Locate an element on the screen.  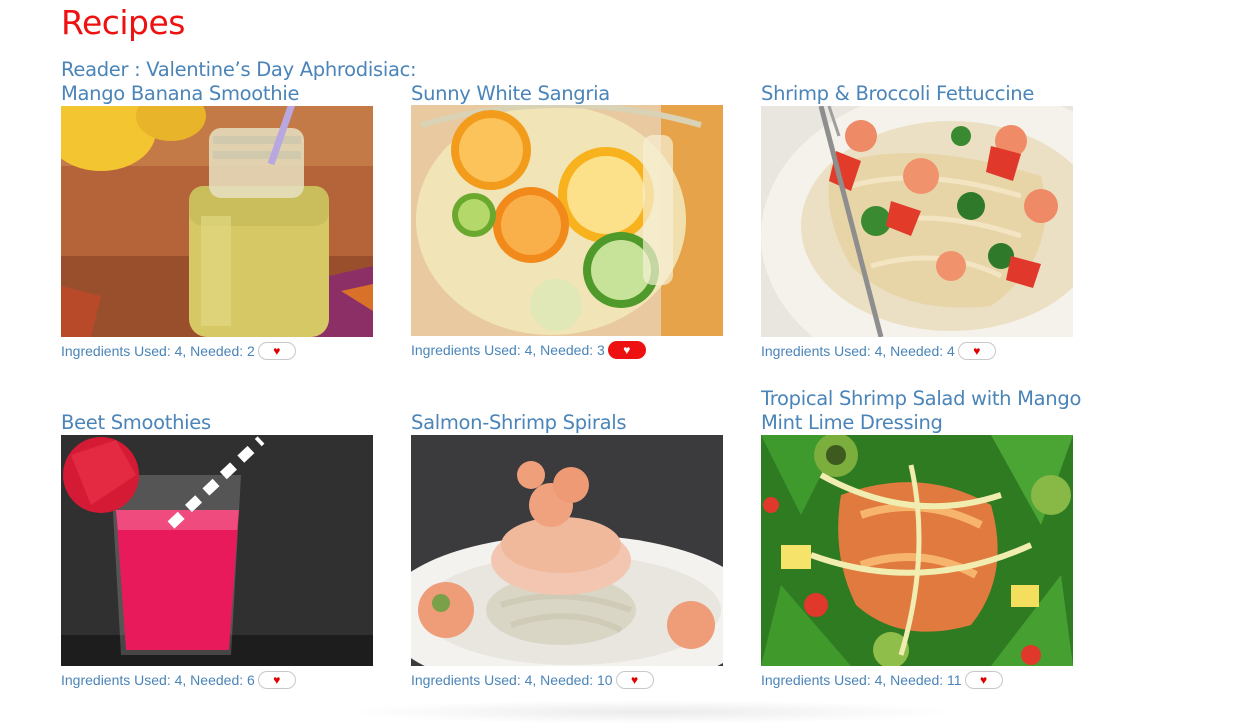
page-title: Recipes is located at coordinates (123, 22).